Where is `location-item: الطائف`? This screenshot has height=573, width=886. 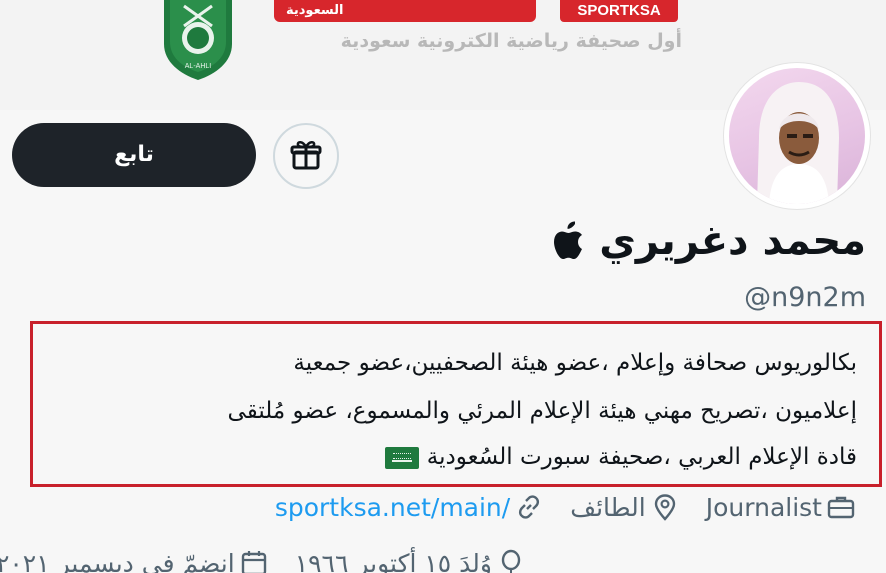
location-item: الطائف is located at coordinates (625, 507).